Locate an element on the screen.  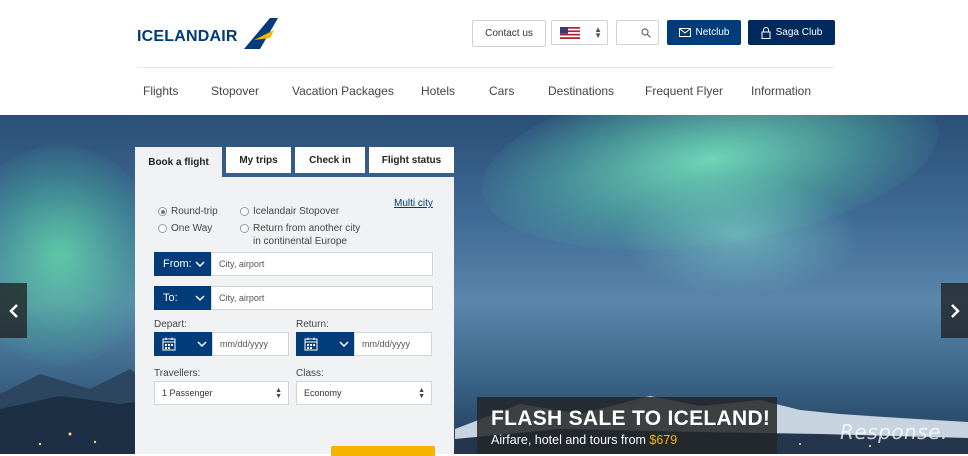
travellers-label: Travellers: is located at coordinates (177, 373).